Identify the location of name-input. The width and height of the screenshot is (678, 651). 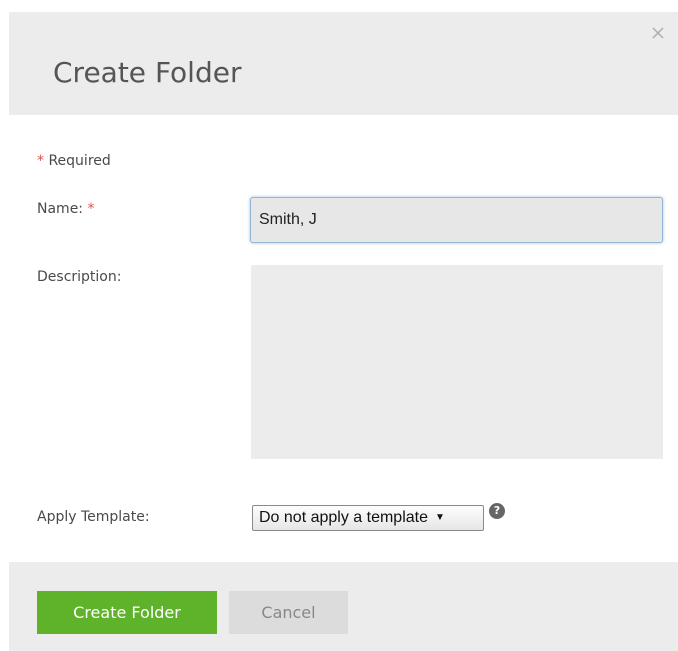
(456, 220).